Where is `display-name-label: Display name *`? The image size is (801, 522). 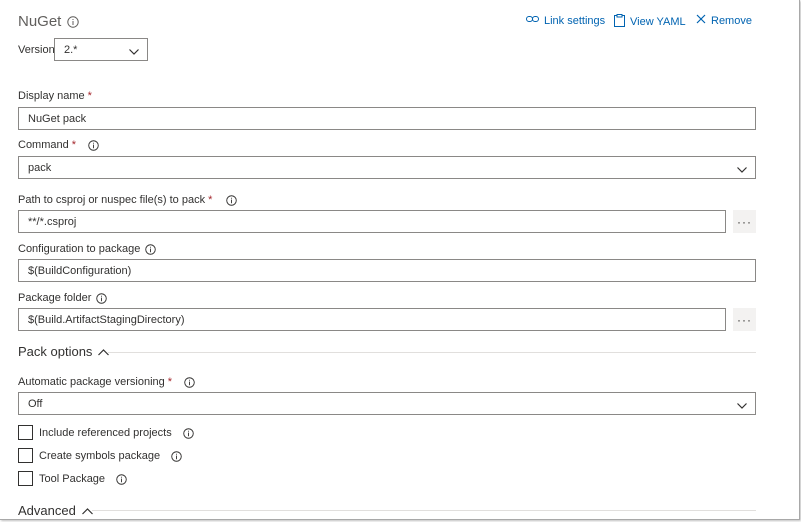 display-name-label: Display name * is located at coordinates (55, 96).